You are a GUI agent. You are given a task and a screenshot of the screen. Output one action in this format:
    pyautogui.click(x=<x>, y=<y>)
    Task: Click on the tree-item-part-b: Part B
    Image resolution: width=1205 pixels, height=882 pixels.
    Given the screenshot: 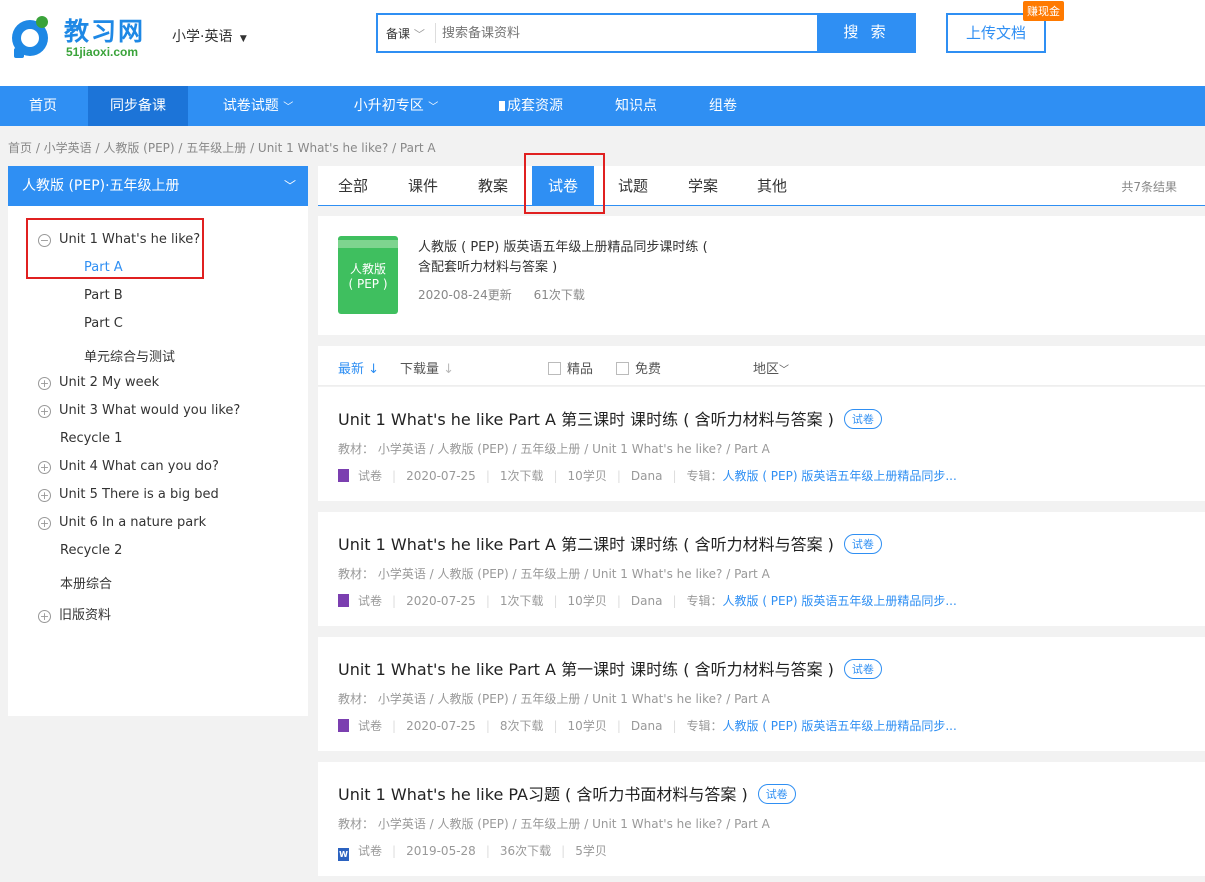 What is the action you would take?
    pyautogui.click(x=103, y=295)
    